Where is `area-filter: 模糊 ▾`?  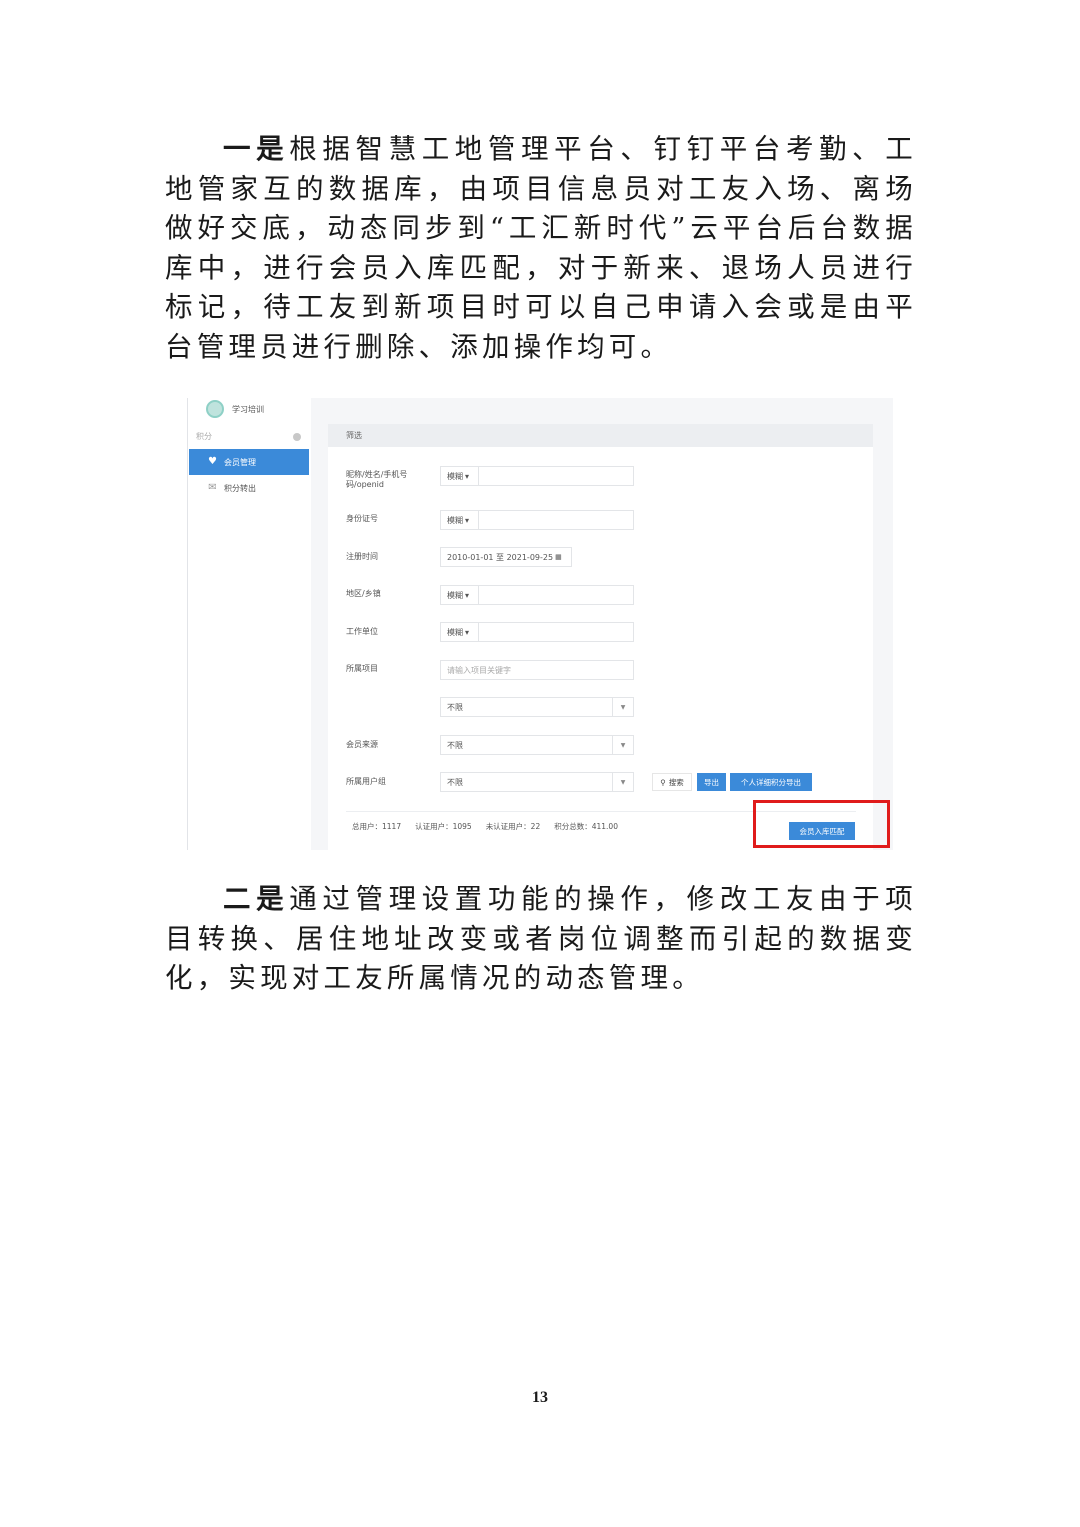
area-filter: 模糊 ▾ is located at coordinates (537, 595).